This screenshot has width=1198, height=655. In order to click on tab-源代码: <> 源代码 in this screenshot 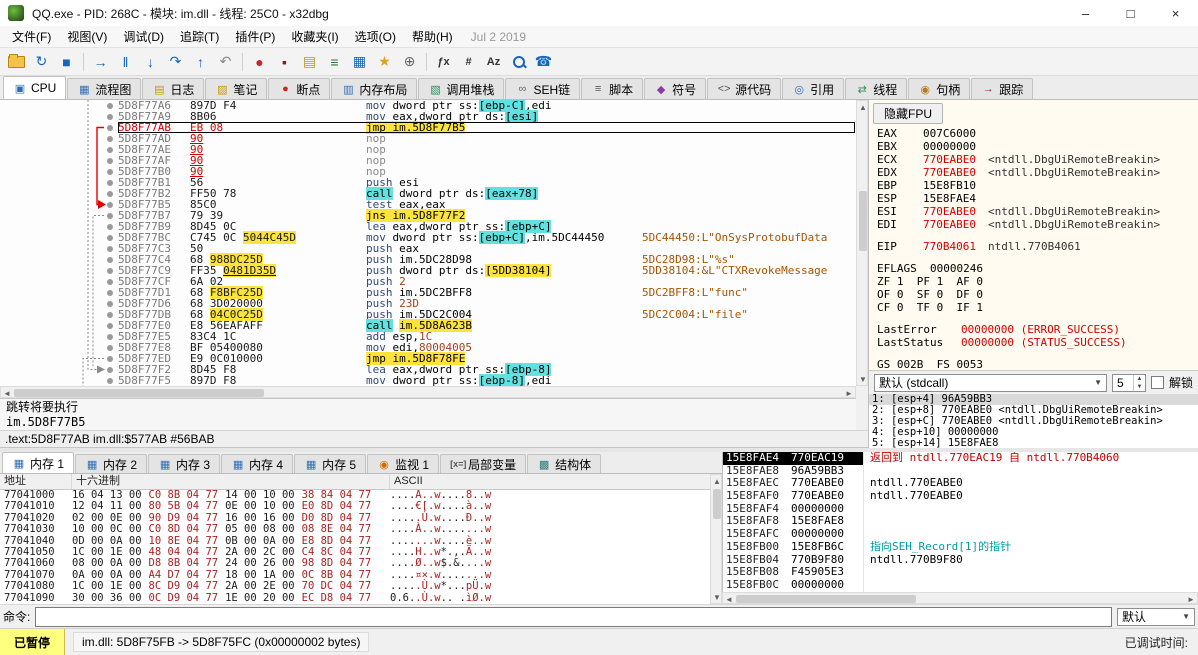, I will do `click(744, 88)`.